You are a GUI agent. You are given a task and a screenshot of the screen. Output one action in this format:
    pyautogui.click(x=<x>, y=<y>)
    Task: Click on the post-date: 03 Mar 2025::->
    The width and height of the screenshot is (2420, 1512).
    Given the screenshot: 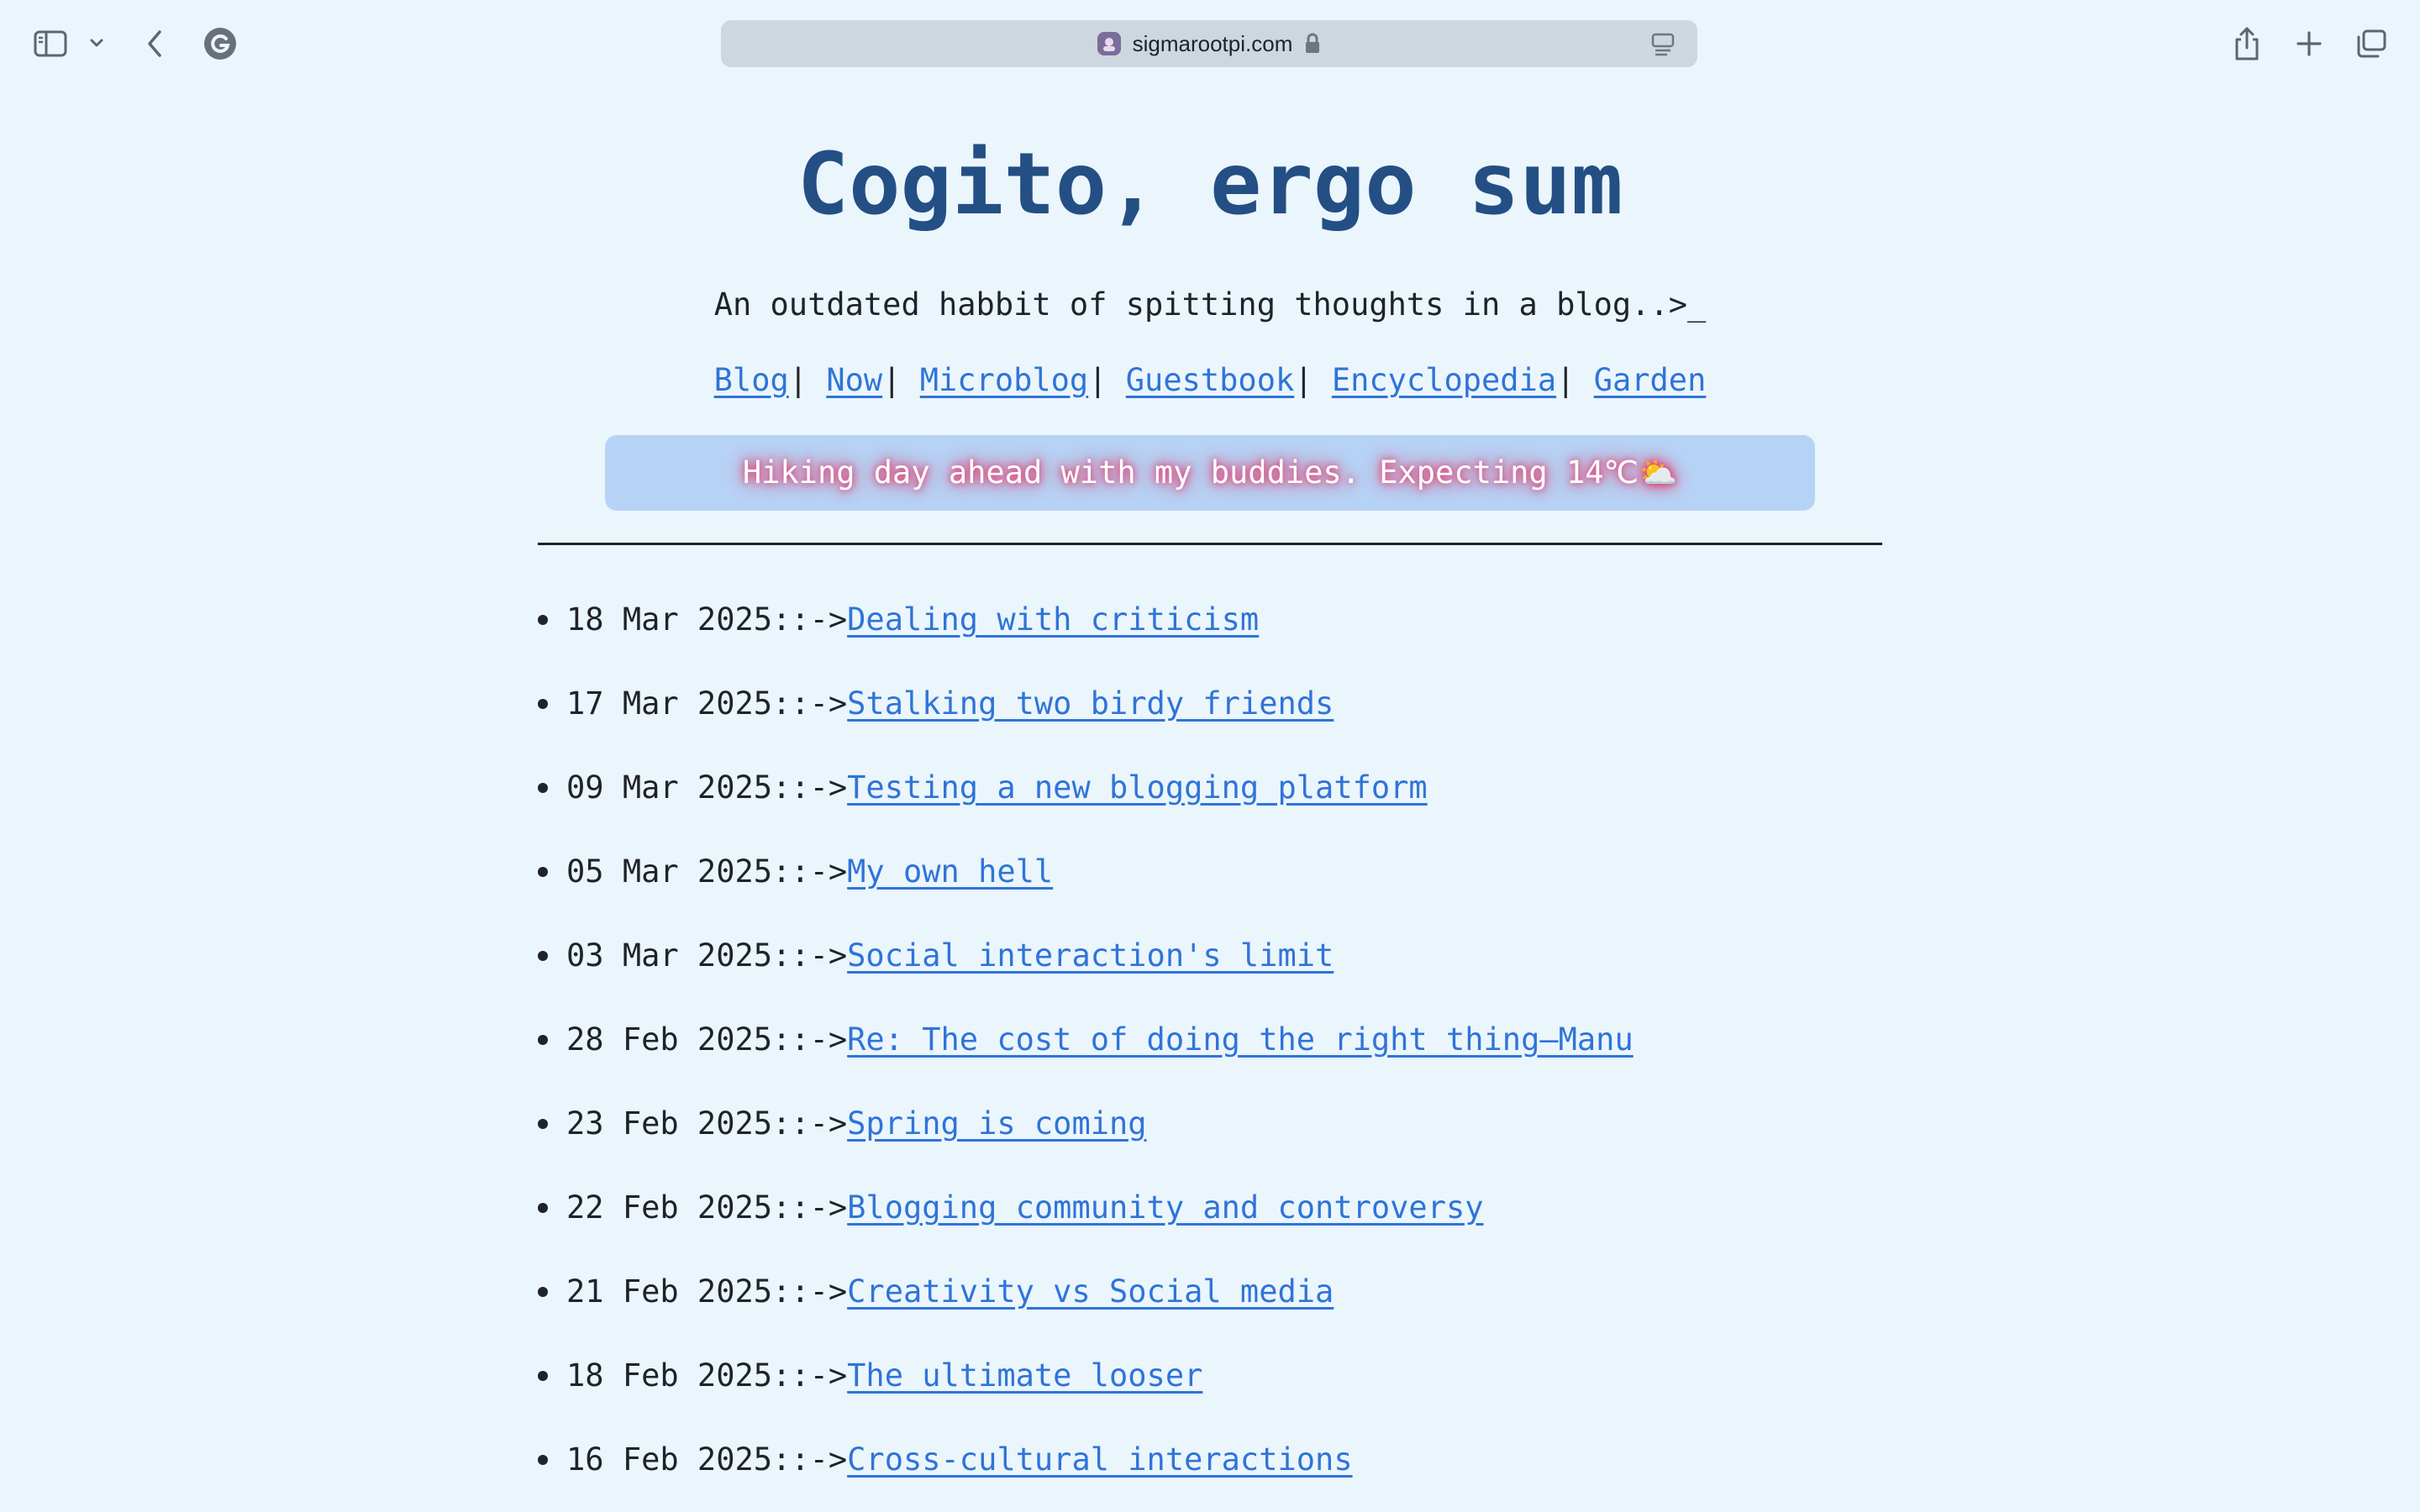 What is the action you would take?
    pyautogui.click(x=707, y=955)
    